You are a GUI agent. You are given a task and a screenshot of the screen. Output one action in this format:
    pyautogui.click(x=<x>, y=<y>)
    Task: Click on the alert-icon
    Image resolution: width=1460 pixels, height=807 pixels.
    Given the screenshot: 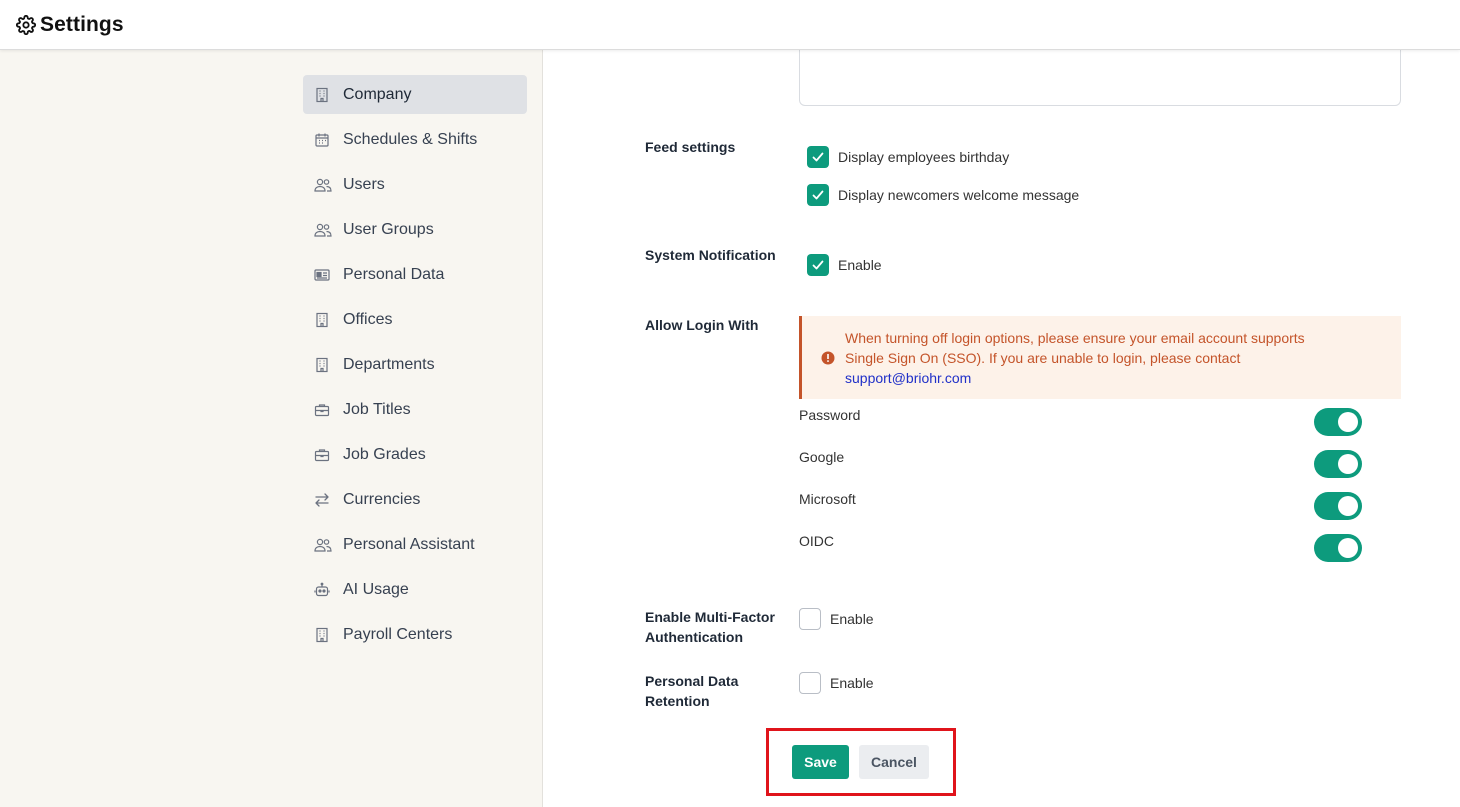 What is the action you would take?
    pyautogui.click(x=828, y=358)
    